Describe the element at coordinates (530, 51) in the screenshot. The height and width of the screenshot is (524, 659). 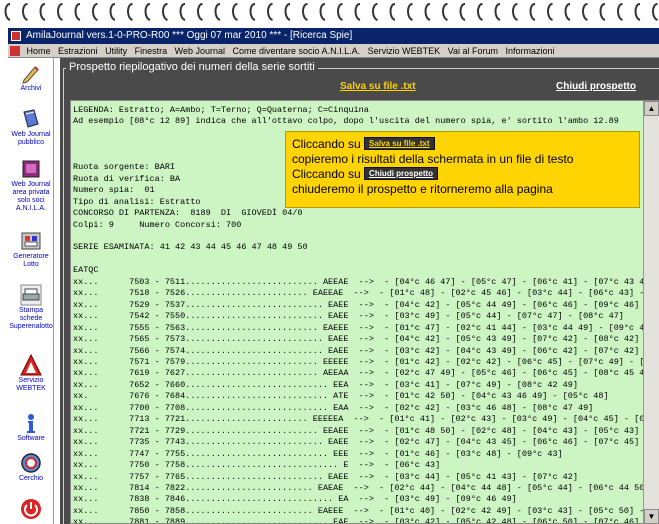
I see `menu-informazioni: Informazioni` at that location.